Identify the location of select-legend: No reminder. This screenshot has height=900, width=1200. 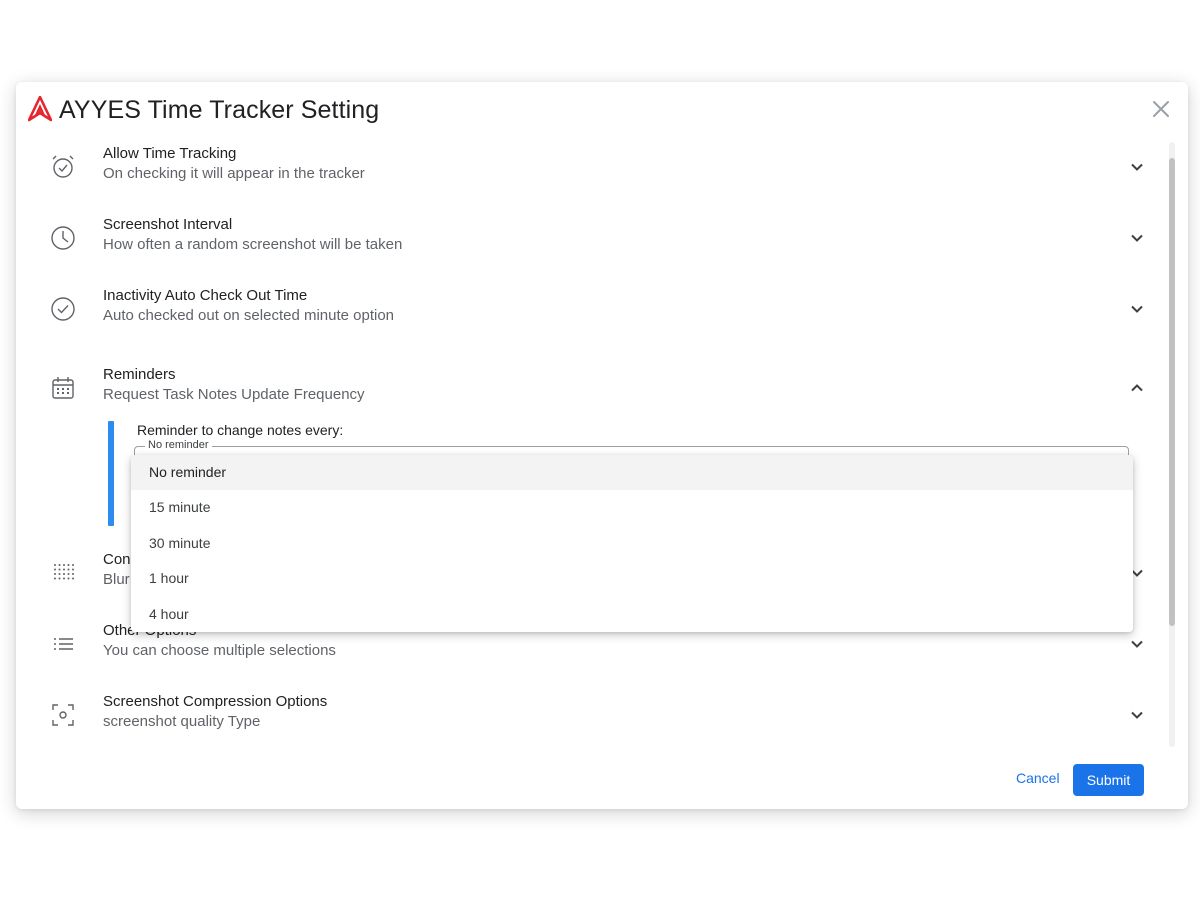
(178, 445).